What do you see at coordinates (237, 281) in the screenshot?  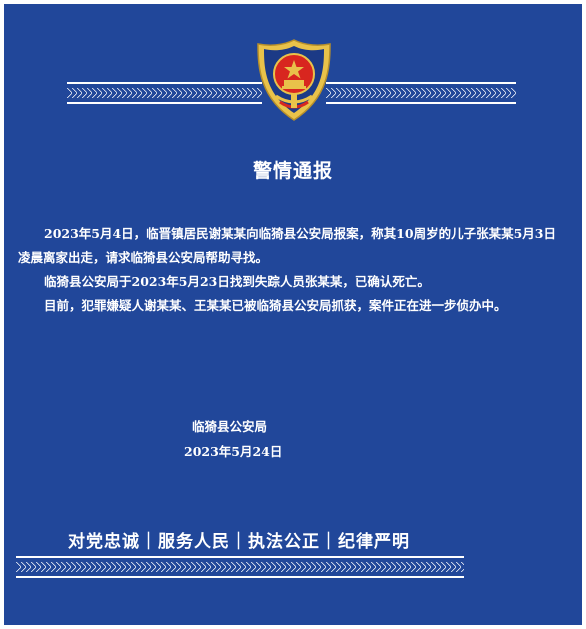 I see `notice-paragraph: 临猗县公安局于2023年5月23日找到失踪人员张某某，已确认死亡。` at bounding box center [237, 281].